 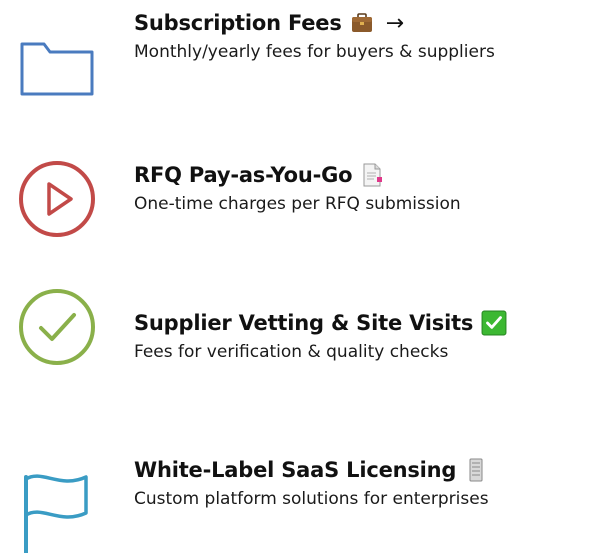 What do you see at coordinates (395, 23) in the screenshot?
I see `arrow-right-icon: →` at bounding box center [395, 23].